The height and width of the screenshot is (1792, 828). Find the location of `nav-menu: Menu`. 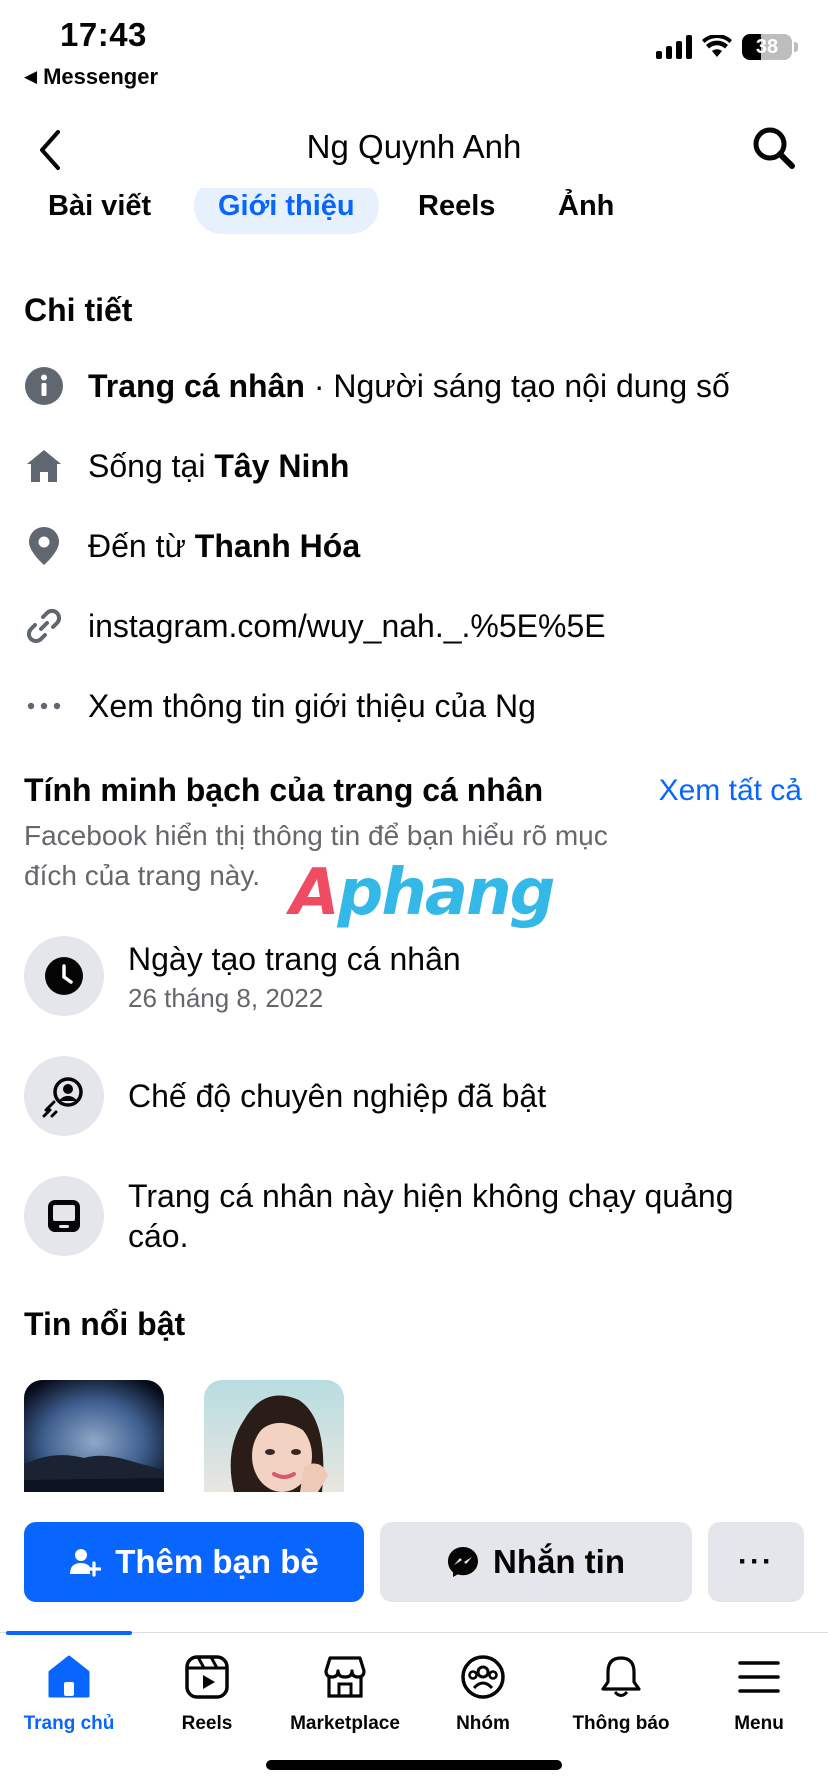

nav-menu: Menu is located at coordinates (759, 1693).